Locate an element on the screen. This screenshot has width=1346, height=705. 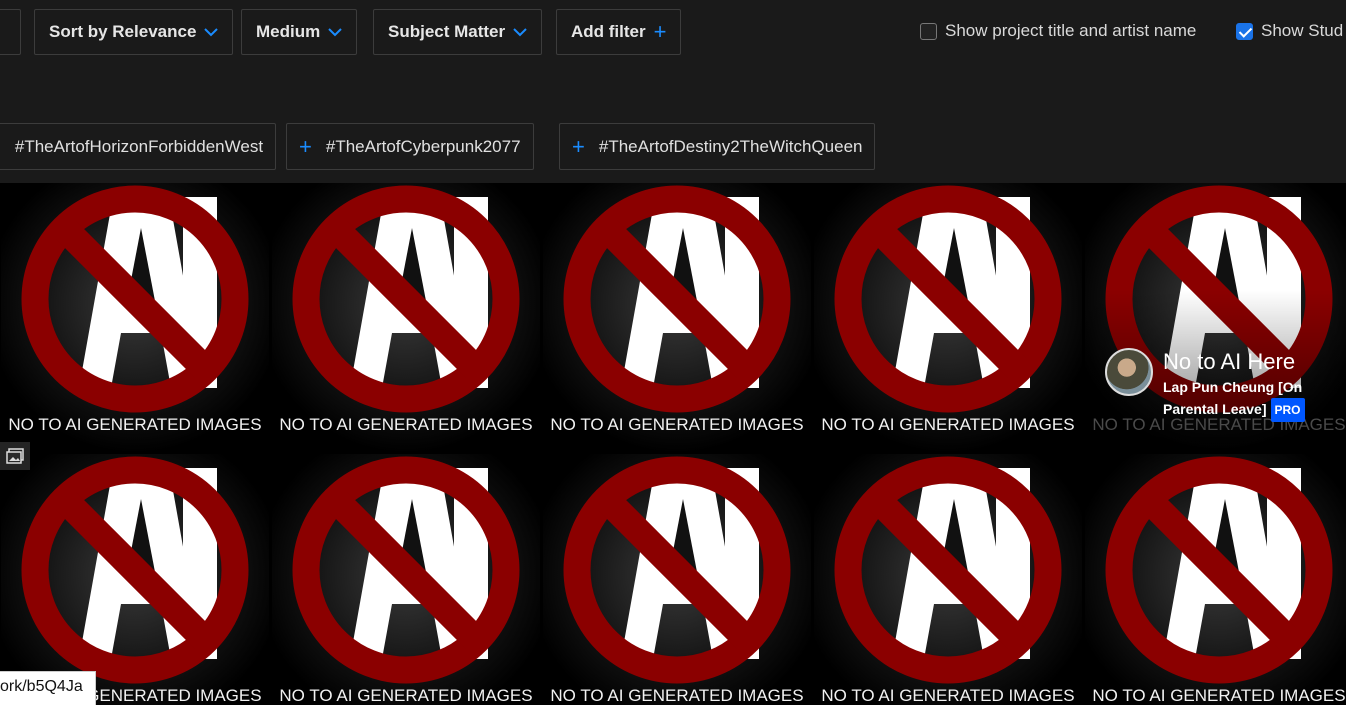
show-studio-checkbox is located at coordinates (1244, 31).